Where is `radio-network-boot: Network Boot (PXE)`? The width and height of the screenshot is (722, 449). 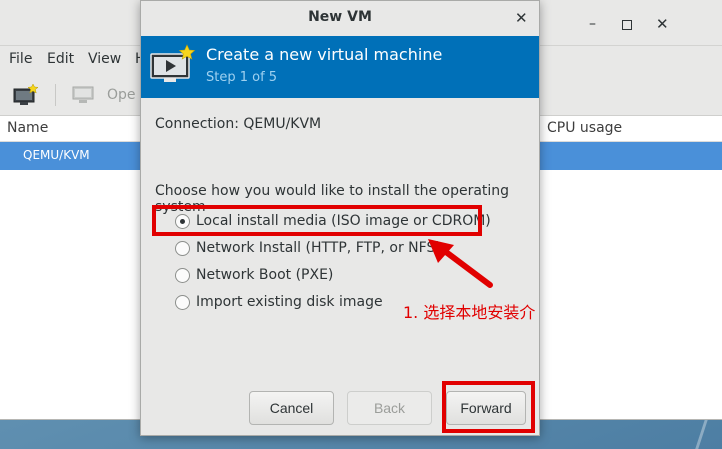
radio-network-boot: Network Boot (PXE) is located at coordinates (254, 275).